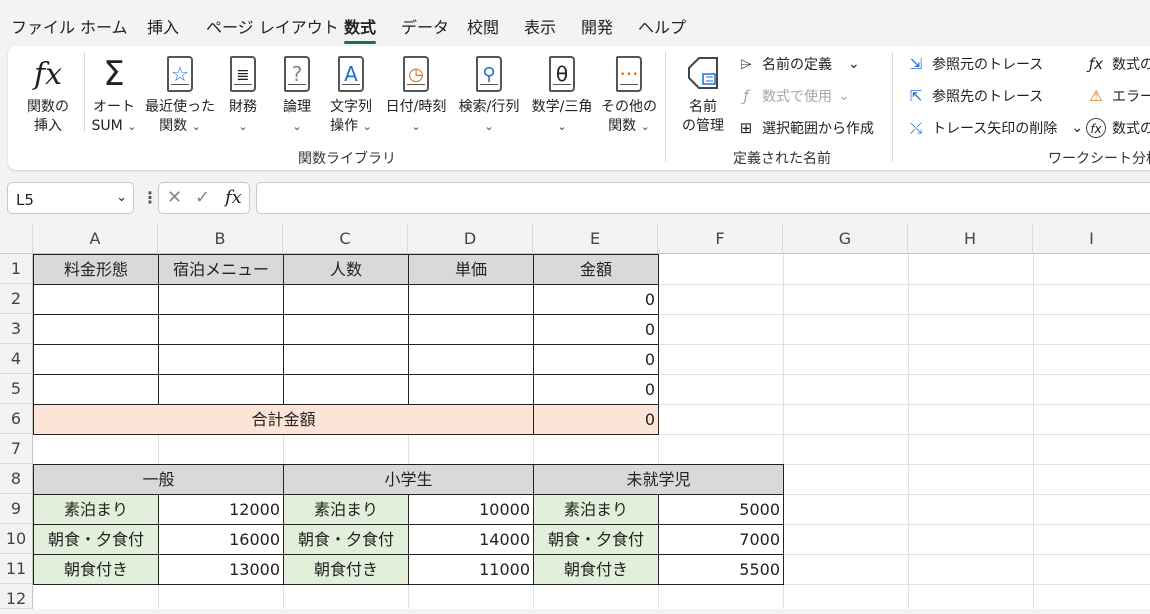 This screenshot has width=1150, height=614. I want to click on cell-e1: 金額, so click(596, 269).